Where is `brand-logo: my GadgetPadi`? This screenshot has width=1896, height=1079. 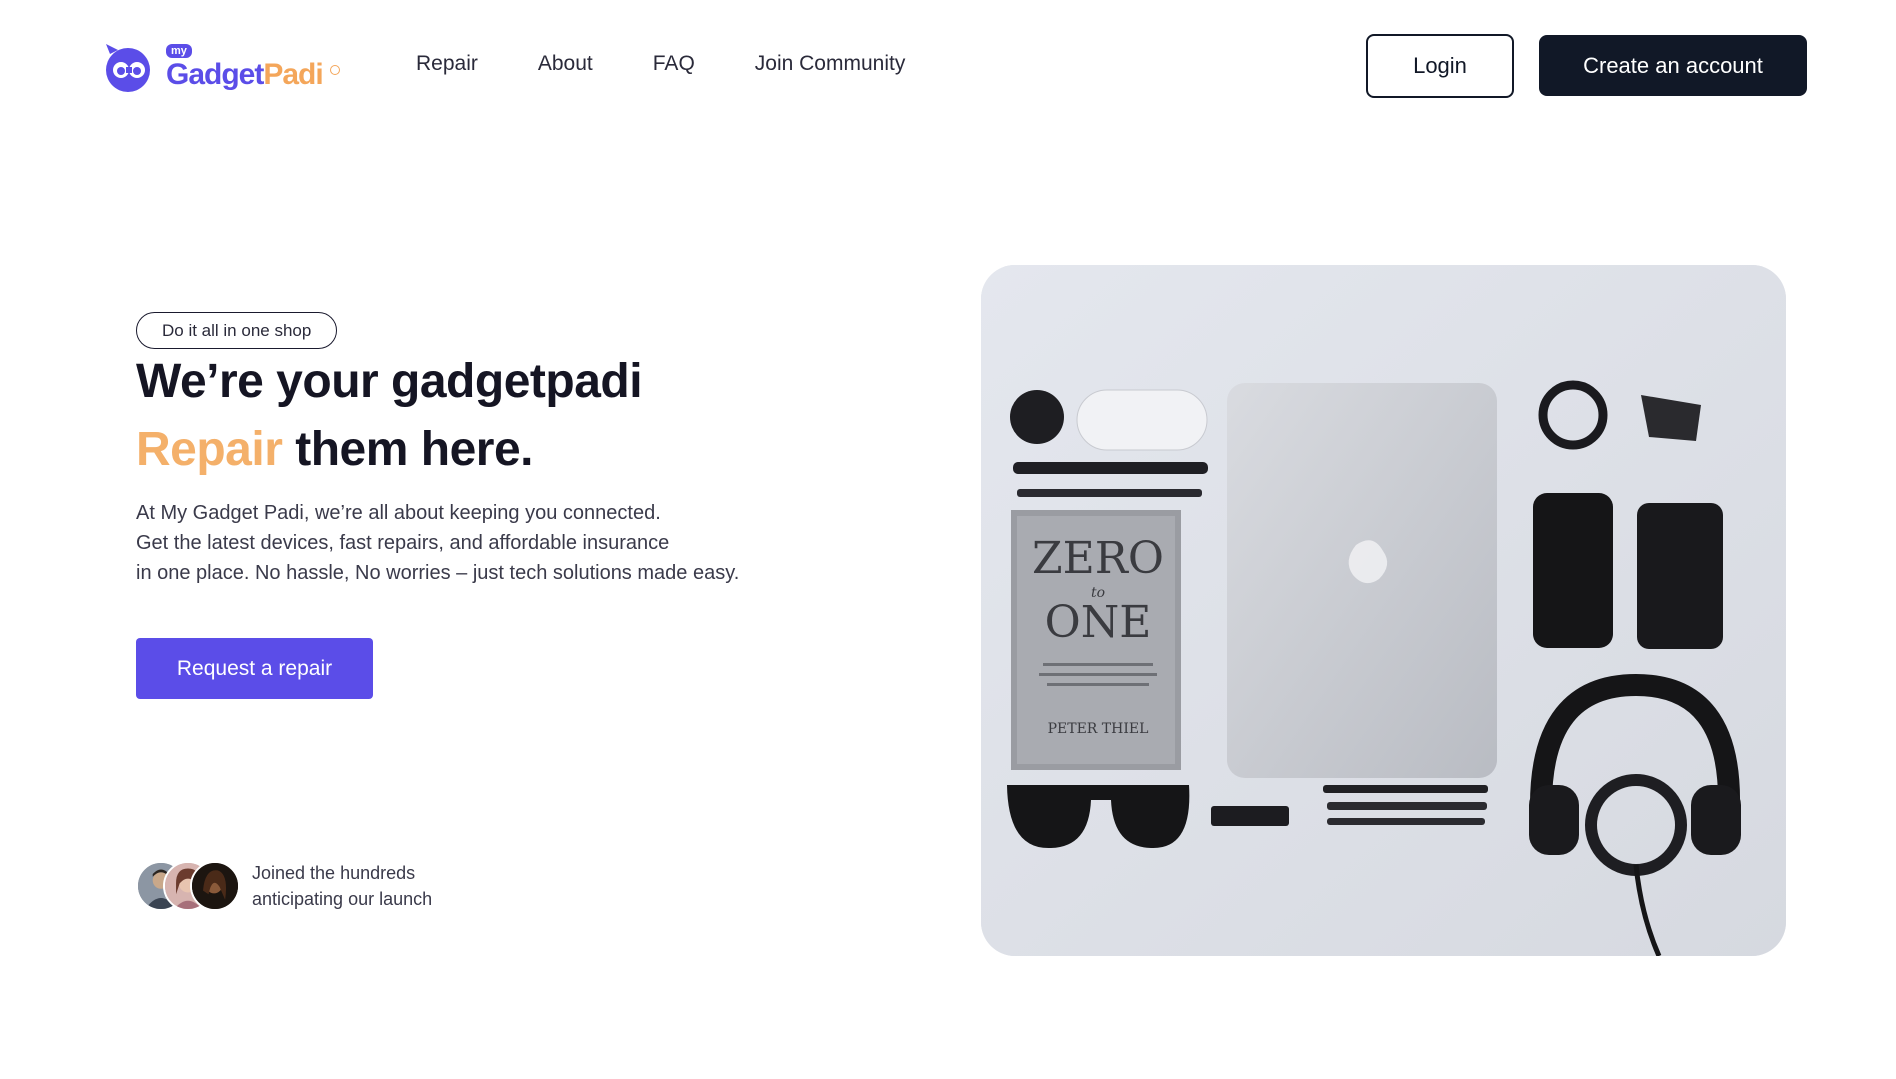 brand-logo: my GadgetPadi is located at coordinates (222, 67).